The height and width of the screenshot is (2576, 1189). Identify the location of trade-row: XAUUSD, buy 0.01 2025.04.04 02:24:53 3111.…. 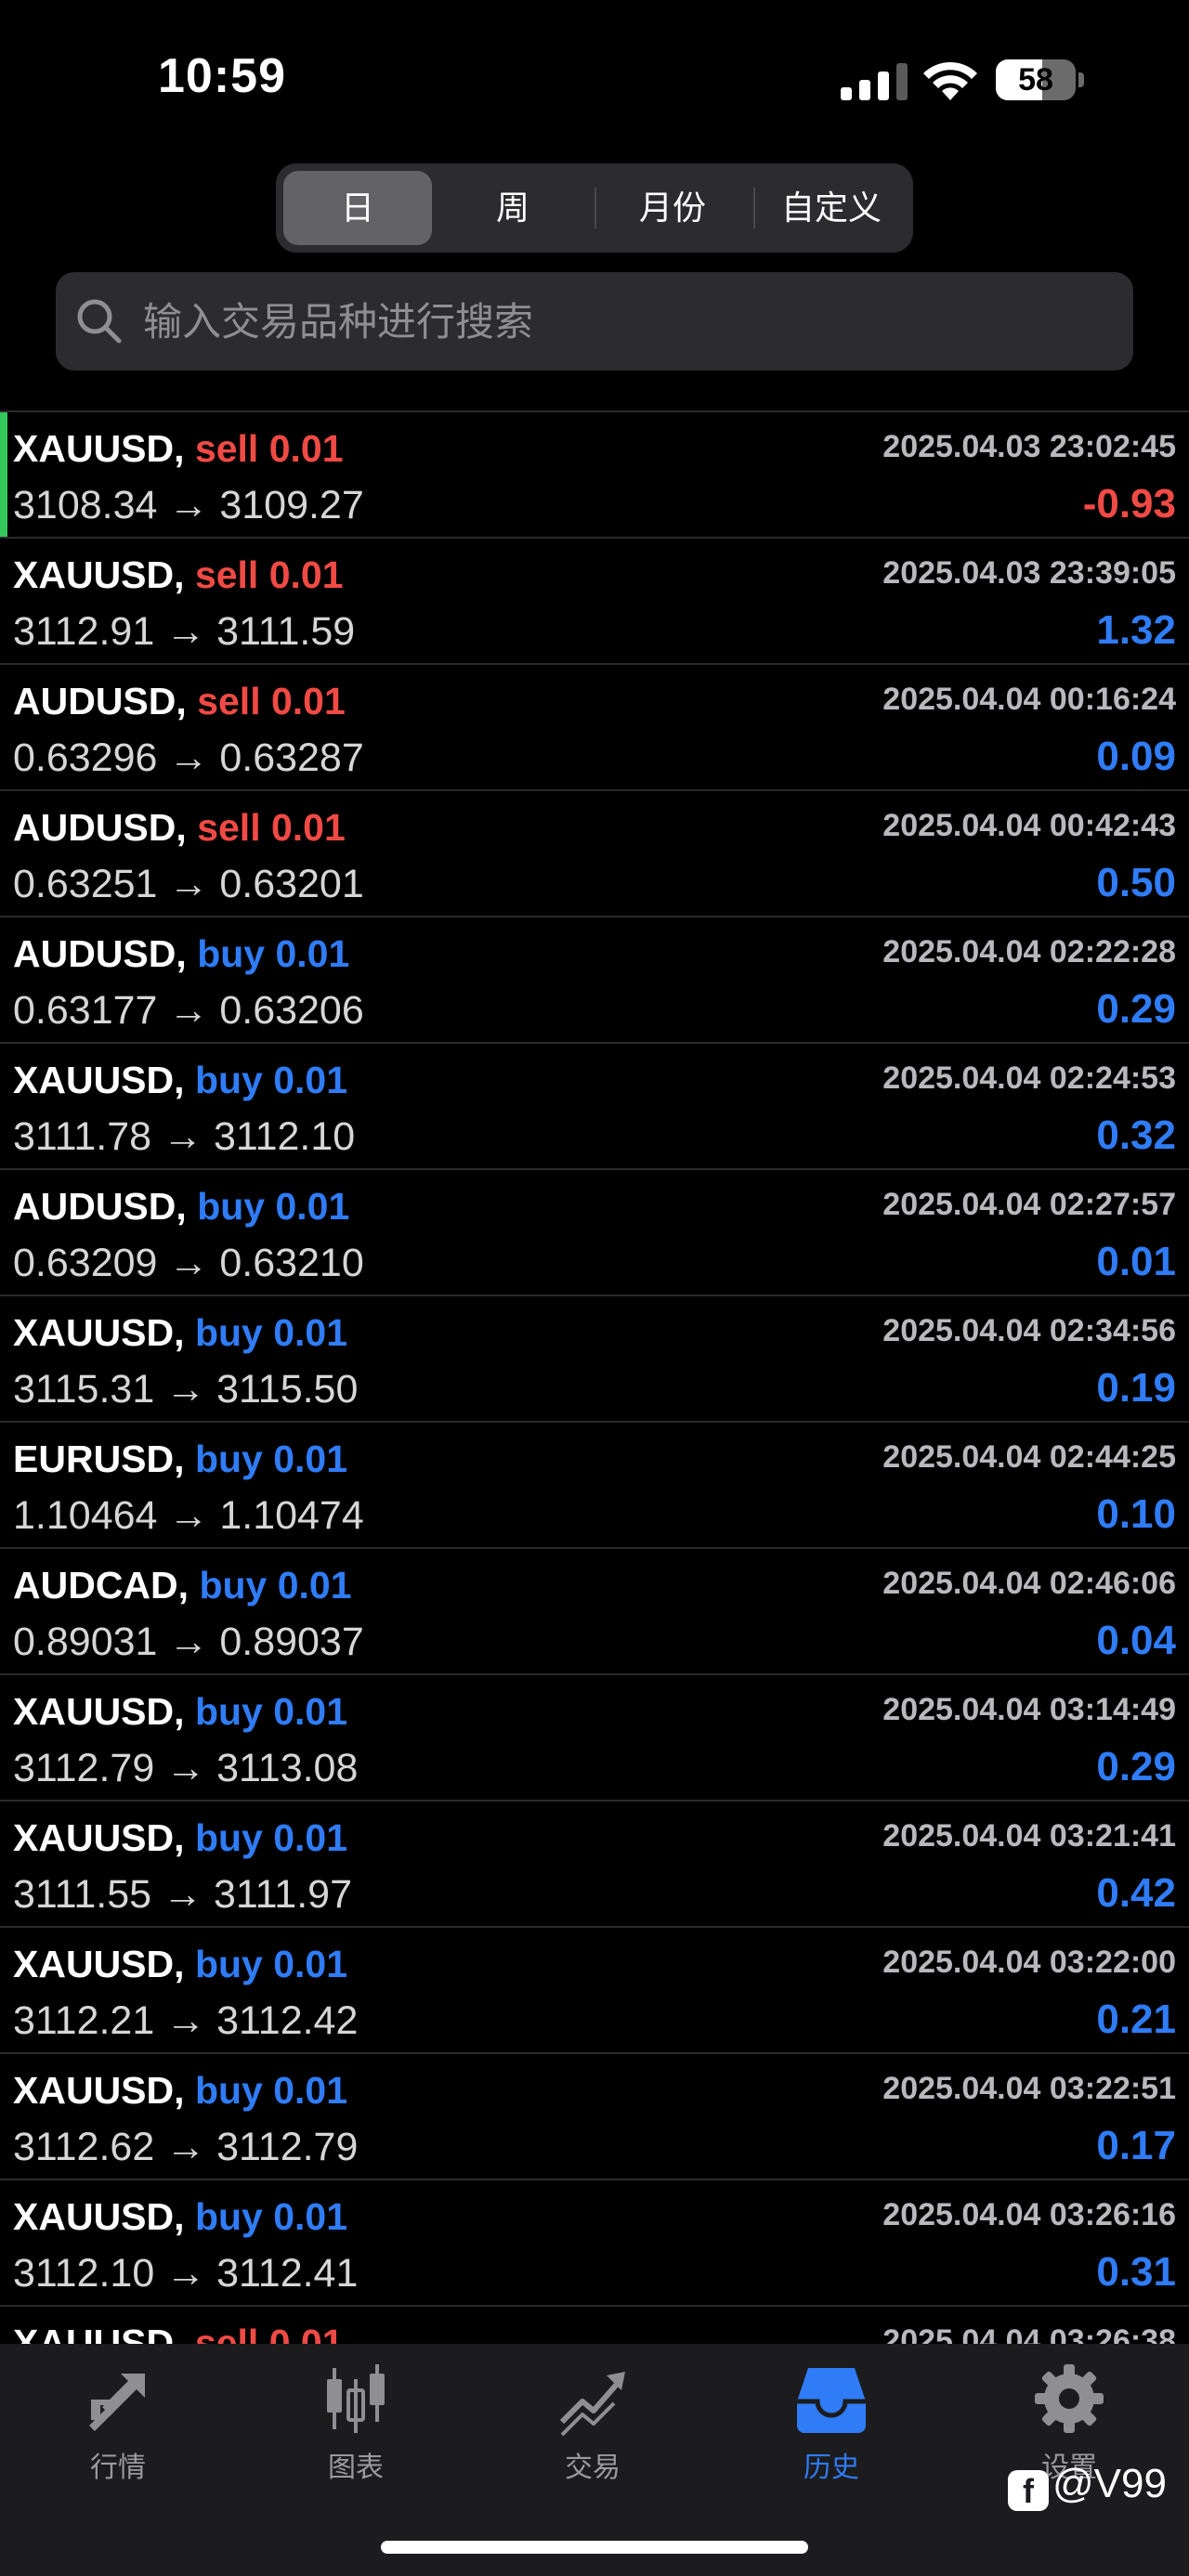
(594, 1107).